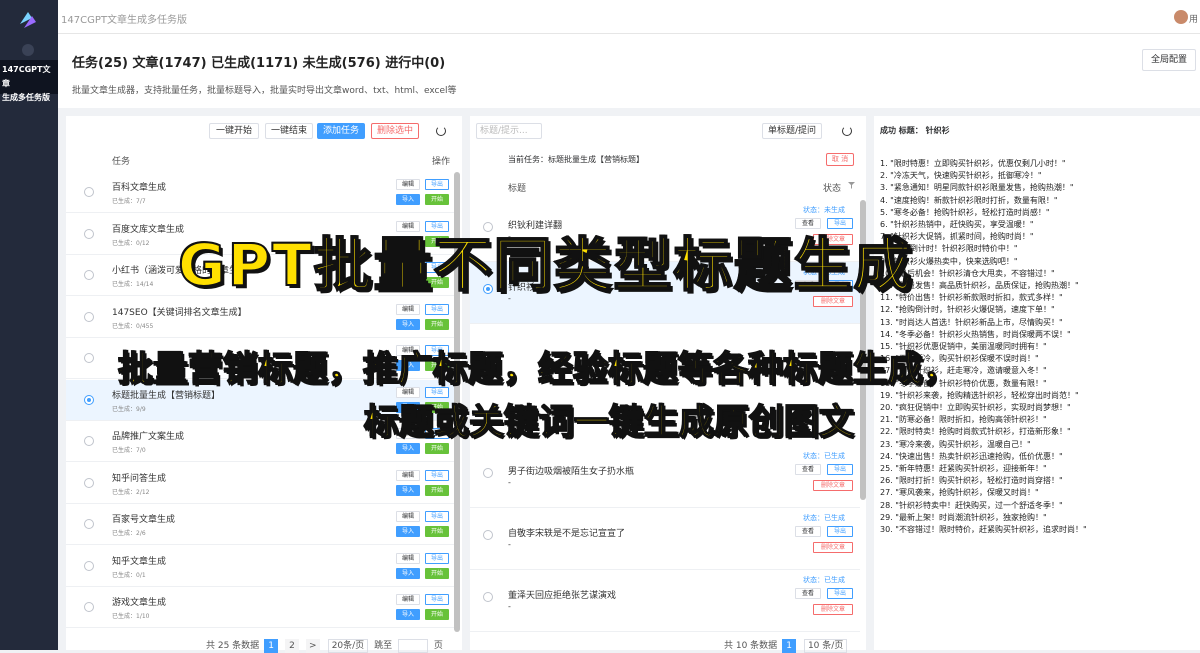  I want to click on avatar, so click(1181, 17).